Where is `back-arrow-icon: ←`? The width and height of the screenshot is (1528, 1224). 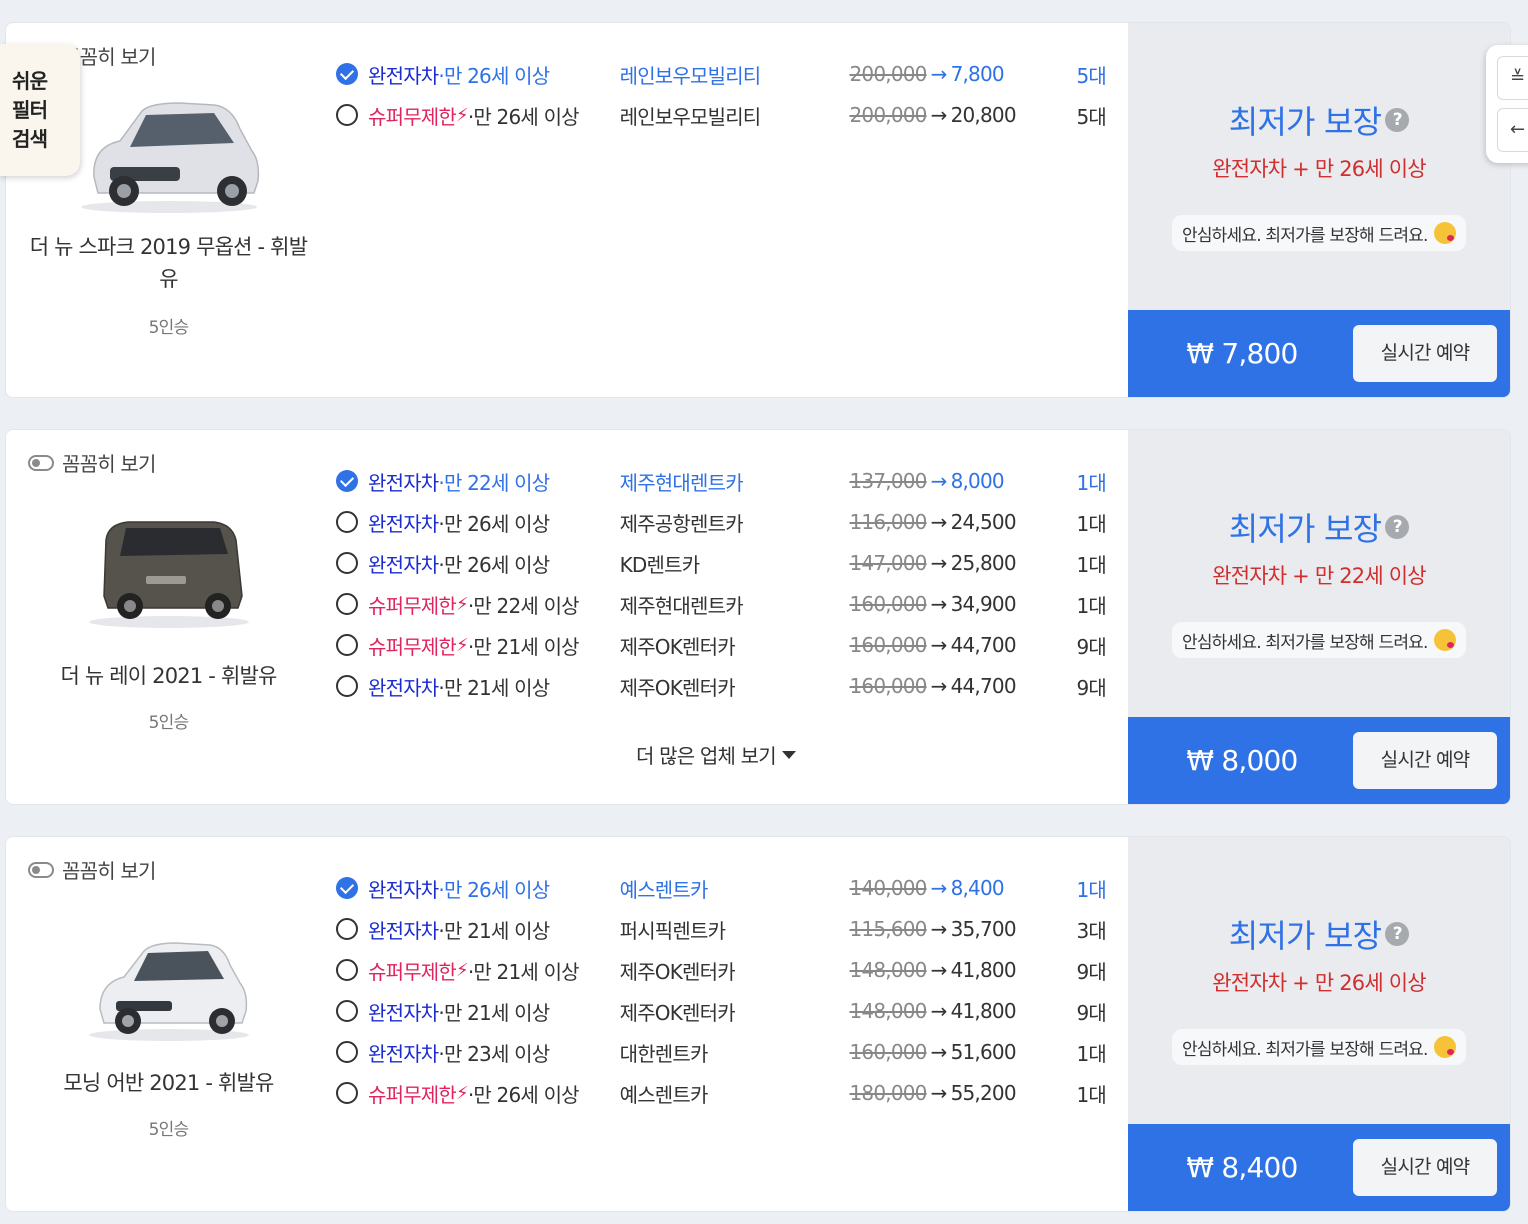
back-arrow-icon: ← is located at coordinates (1512, 130).